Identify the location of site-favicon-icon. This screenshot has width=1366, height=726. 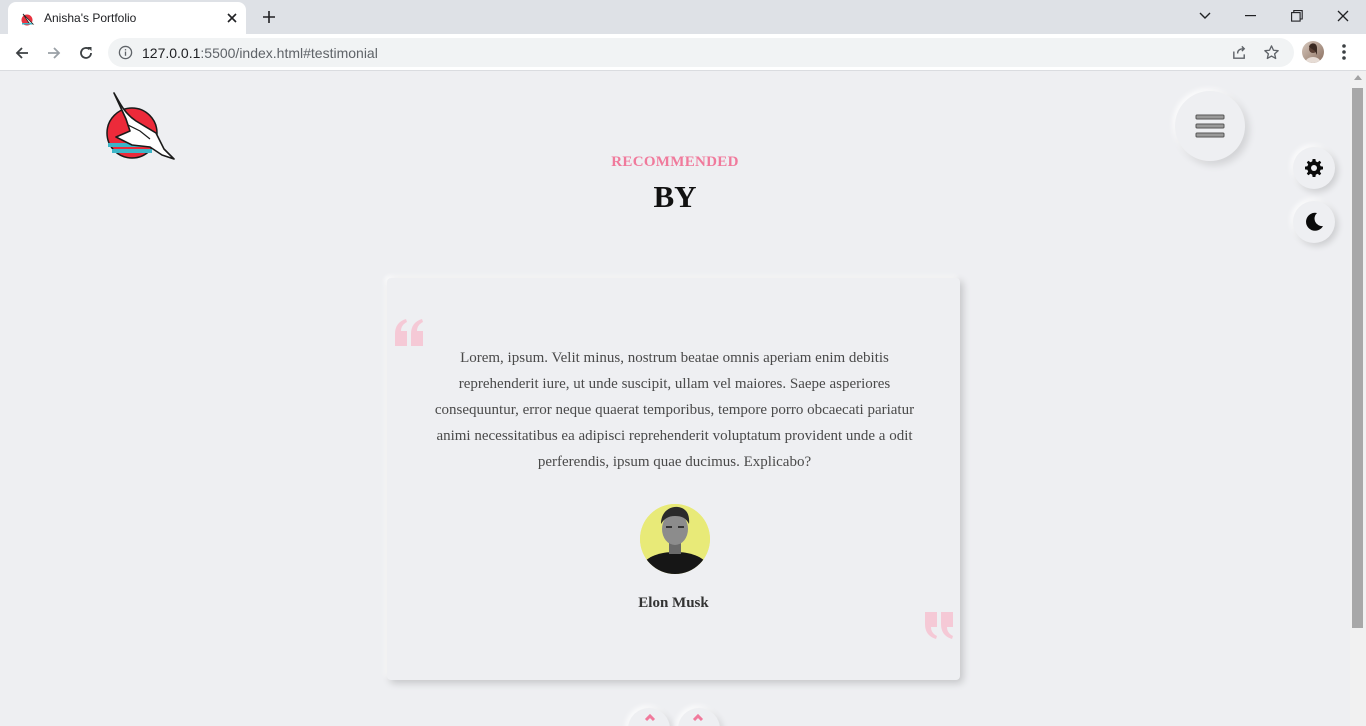
(28, 19).